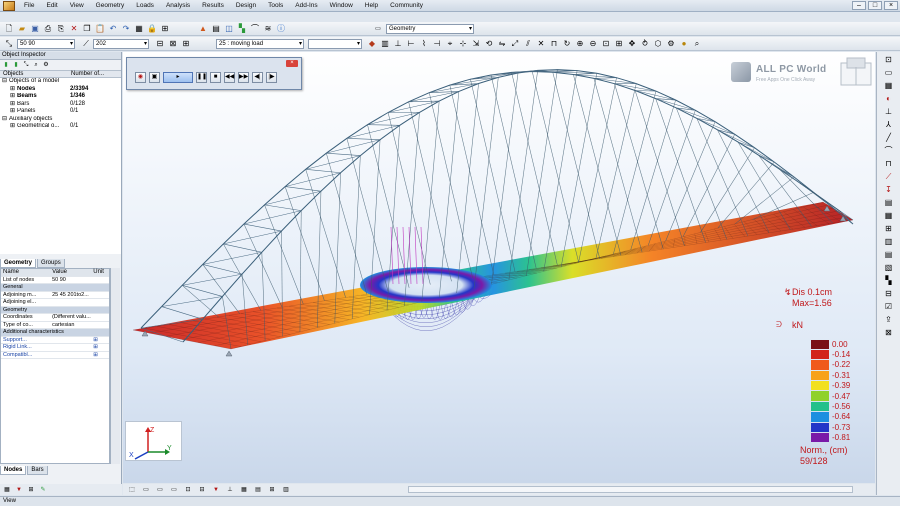 This screenshot has width=900, height=506. I want to click on combination-tool-icon: ⊞, so click(889, 228).